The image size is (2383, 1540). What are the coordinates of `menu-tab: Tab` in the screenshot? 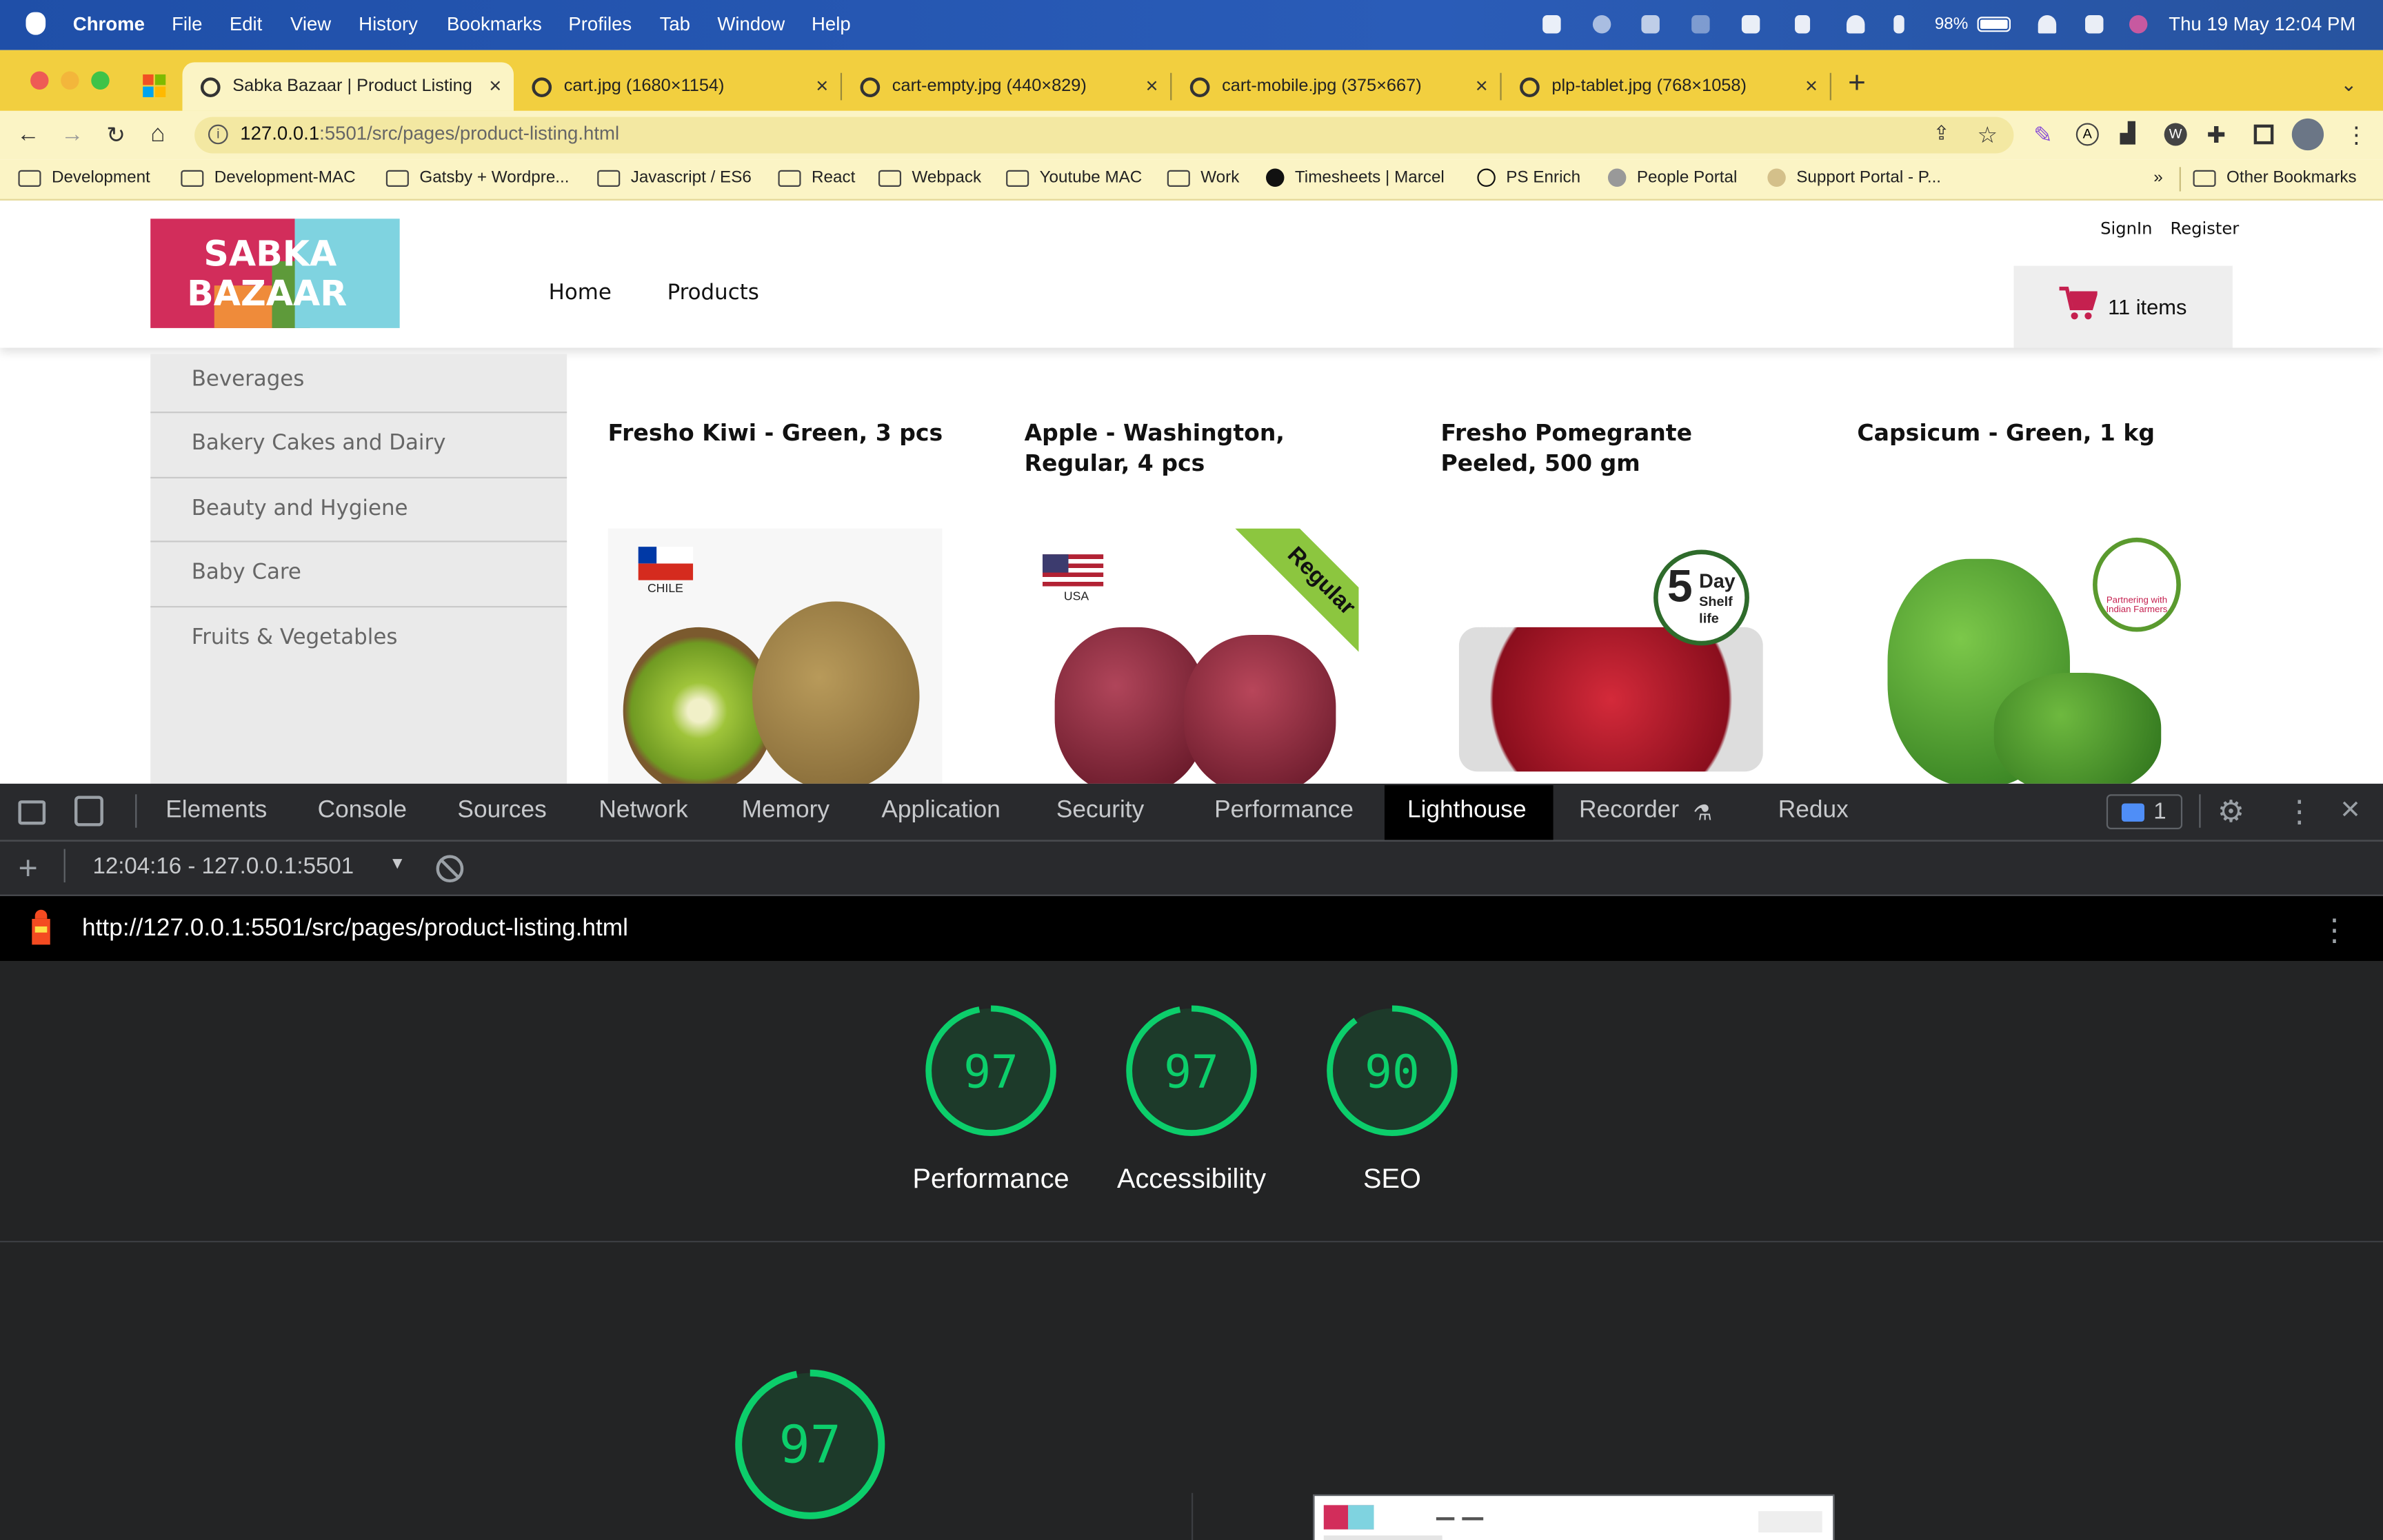 It's located at (675, 25).